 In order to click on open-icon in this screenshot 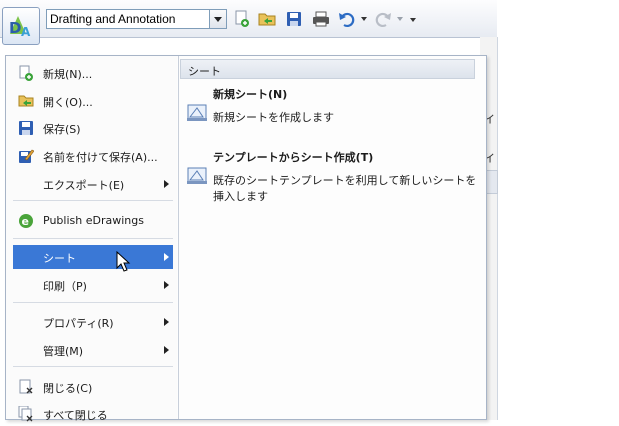, I will do `click(267, 19)`.